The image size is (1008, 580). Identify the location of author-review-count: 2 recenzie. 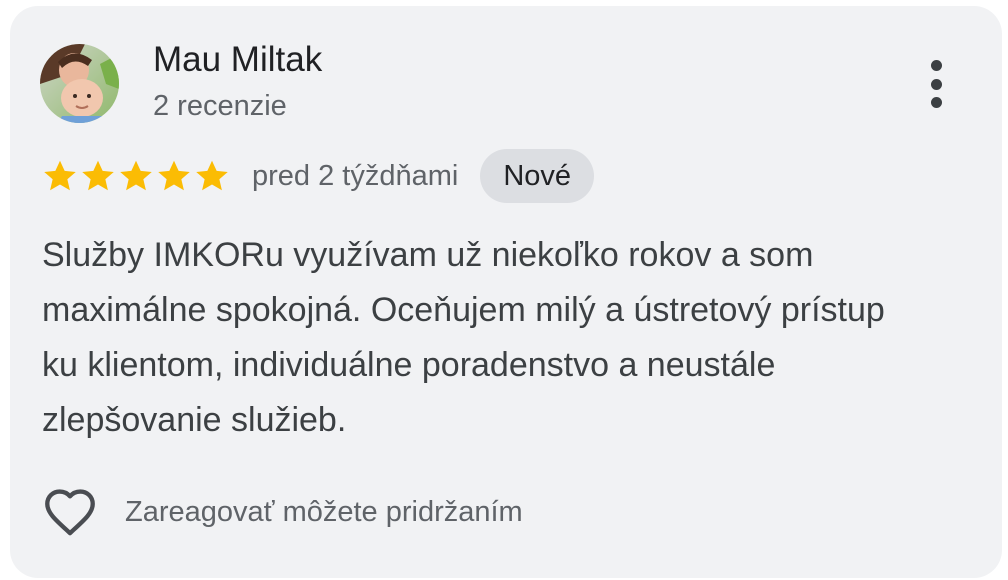
(220, 106).